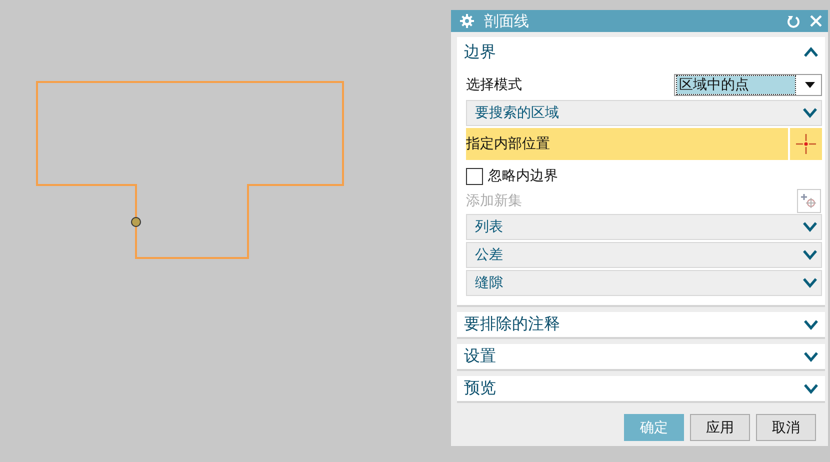 The width and height of the screenshot is (830, 462). I want to click on group-header: 要搜索的区域, so click(644, 113).